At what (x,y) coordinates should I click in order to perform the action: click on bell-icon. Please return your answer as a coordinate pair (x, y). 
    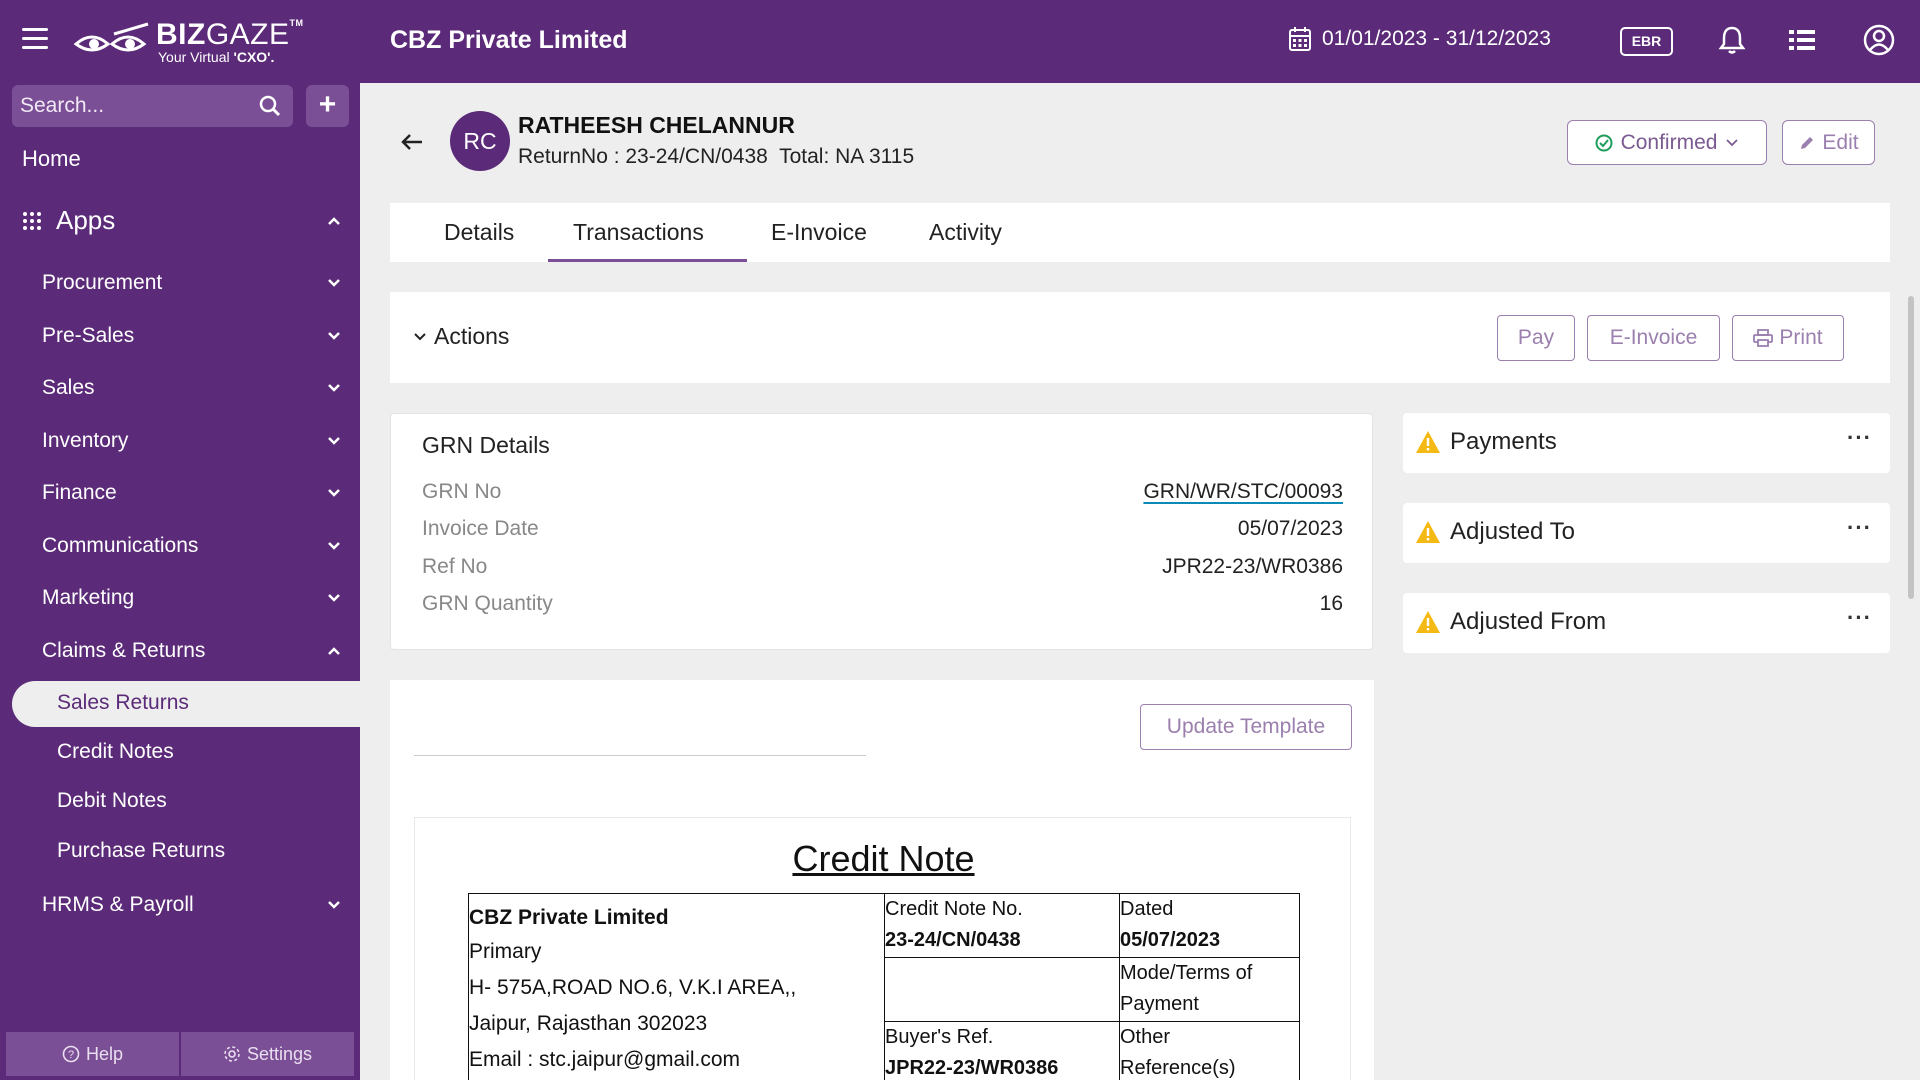
    Looking at the image, I should click on (1732, 40).